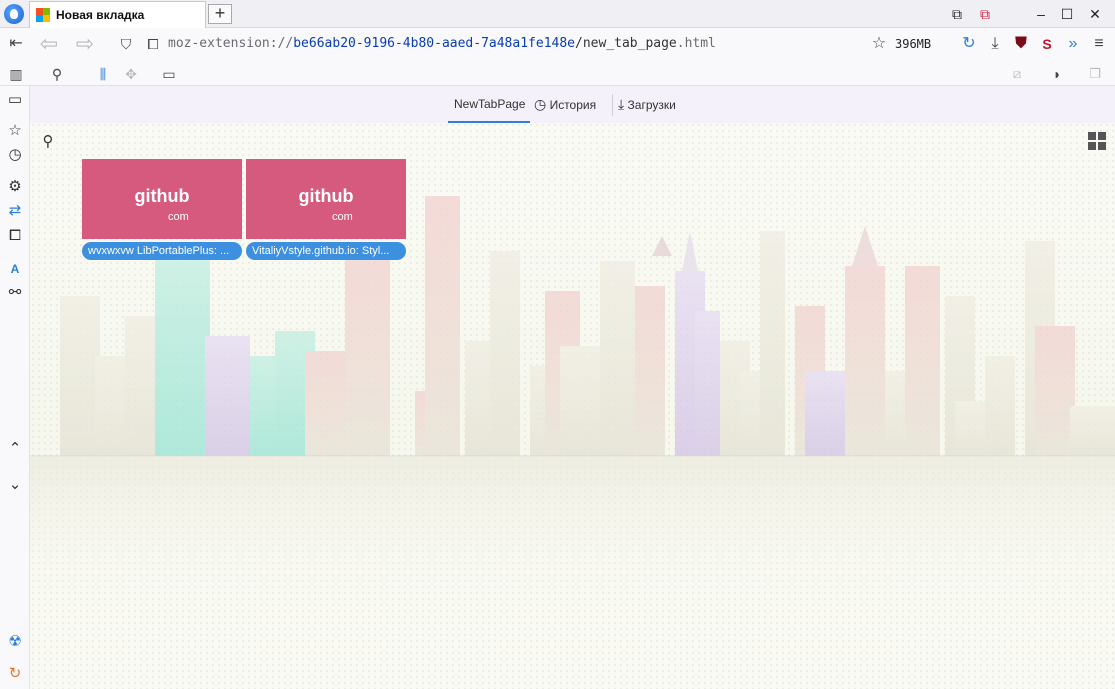 Image resolution: width=1115 pixels, height=689 pixels. I want to click on grid-view-icon, so click(1097, 141).